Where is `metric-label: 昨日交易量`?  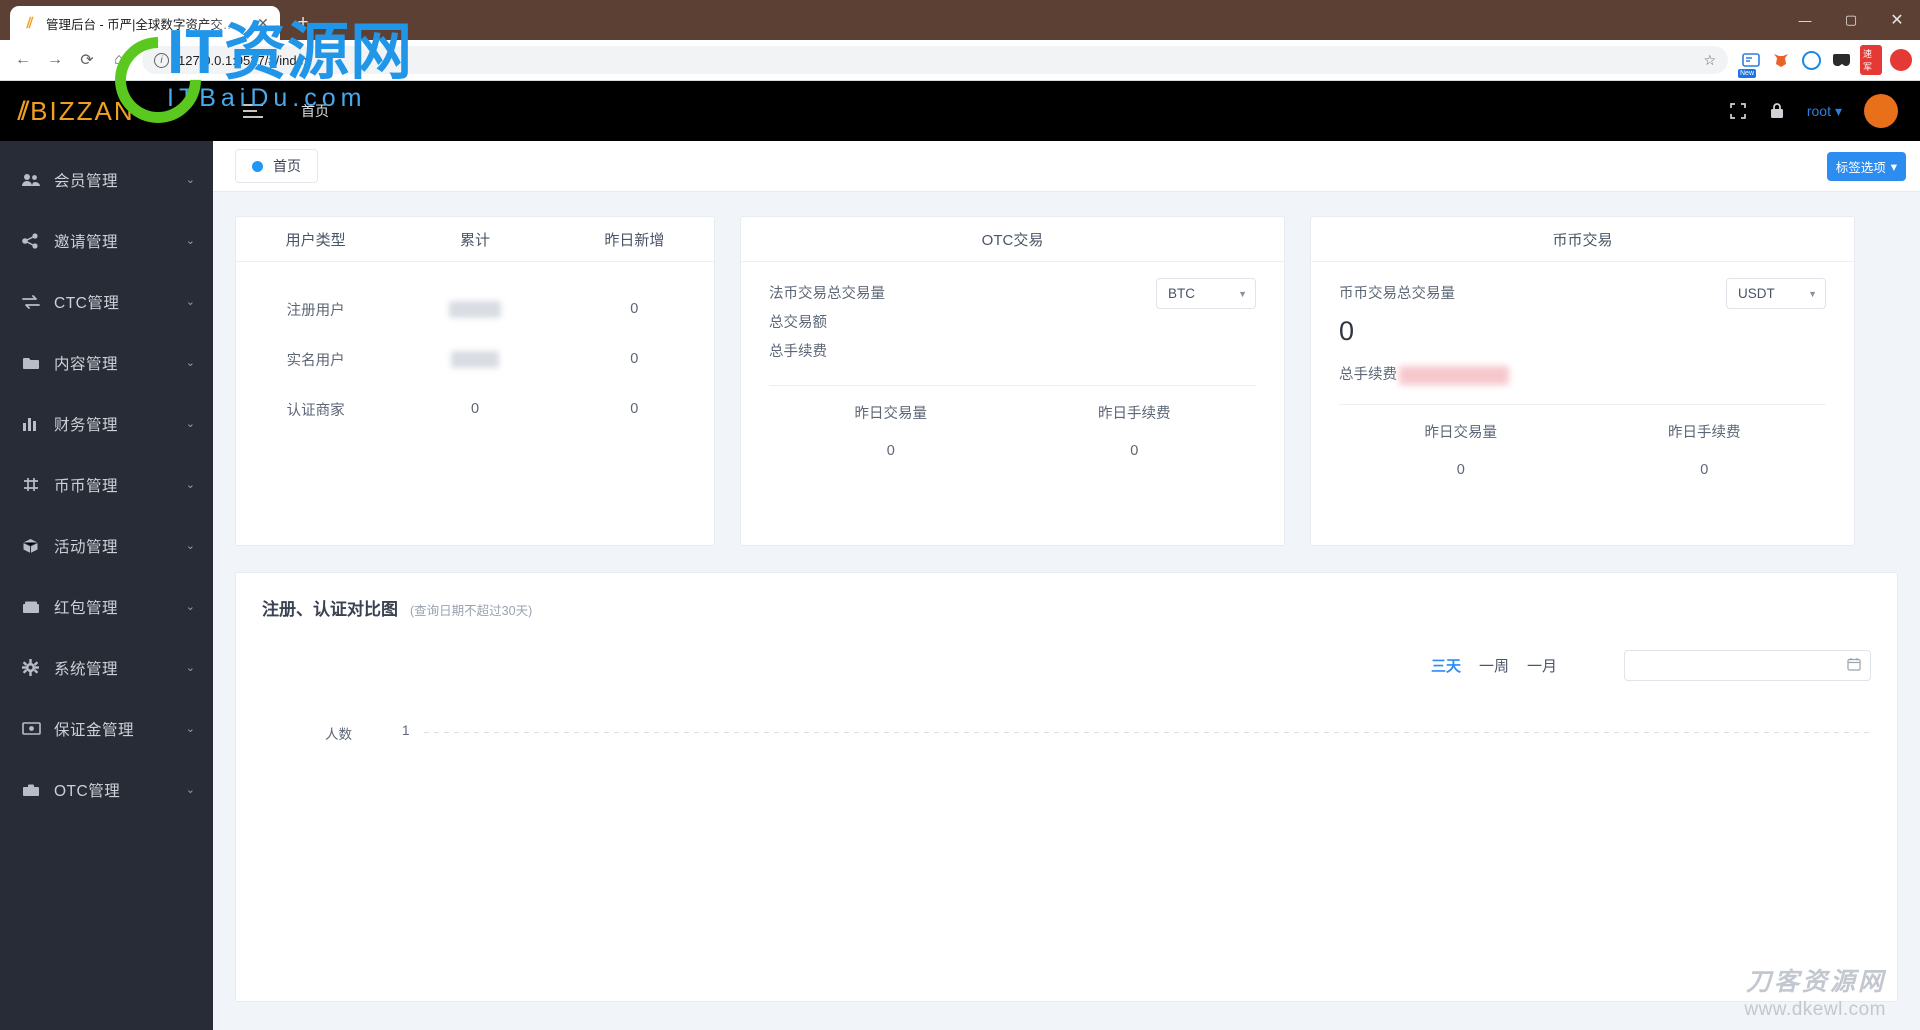 metric-label: 昨日交易量 is located at coordinates (1461, 433).